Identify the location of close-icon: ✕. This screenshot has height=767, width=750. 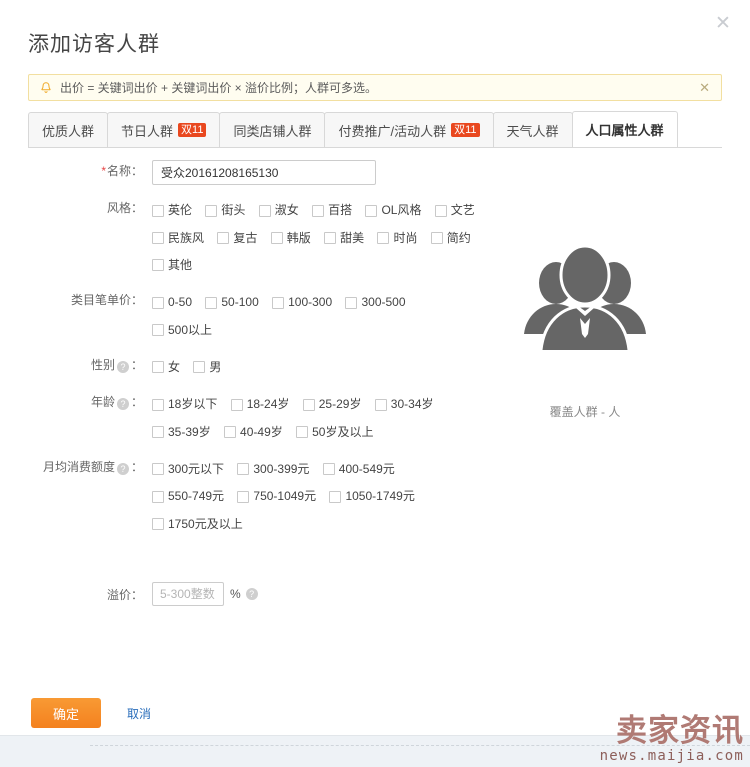
(723, 24).